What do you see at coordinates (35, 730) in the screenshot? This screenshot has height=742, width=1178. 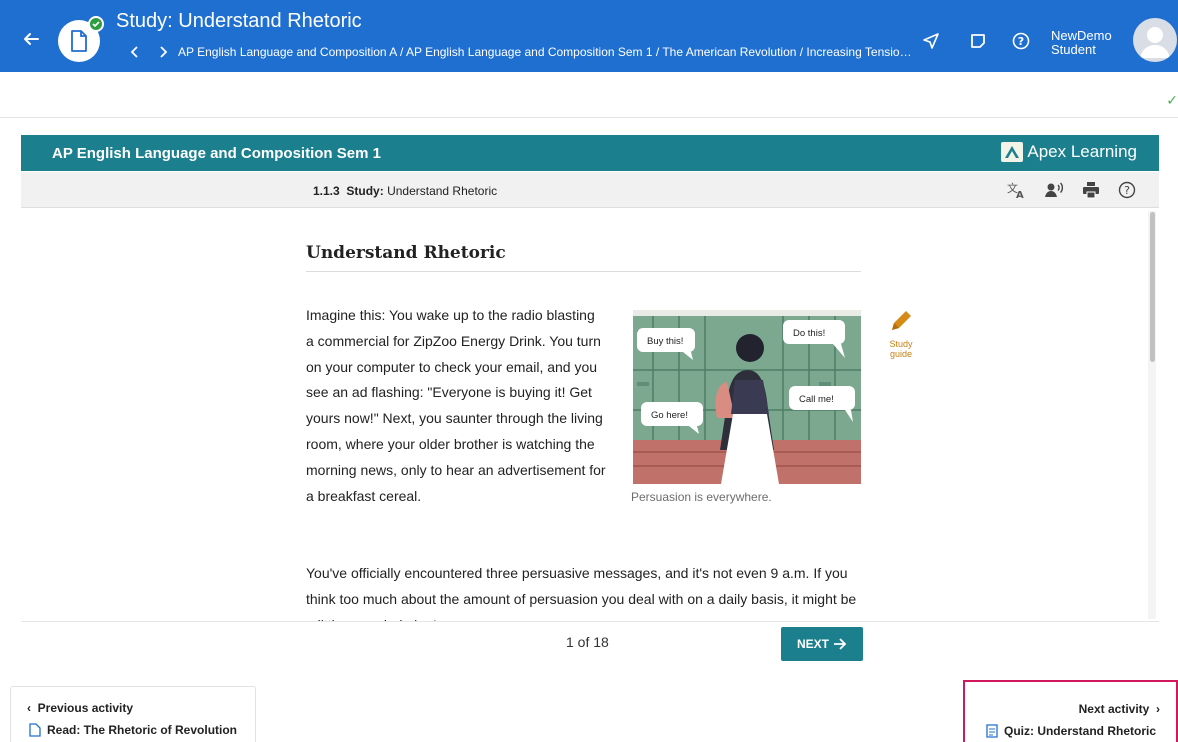 I see `document-icon` at bounding box center [35, 730].